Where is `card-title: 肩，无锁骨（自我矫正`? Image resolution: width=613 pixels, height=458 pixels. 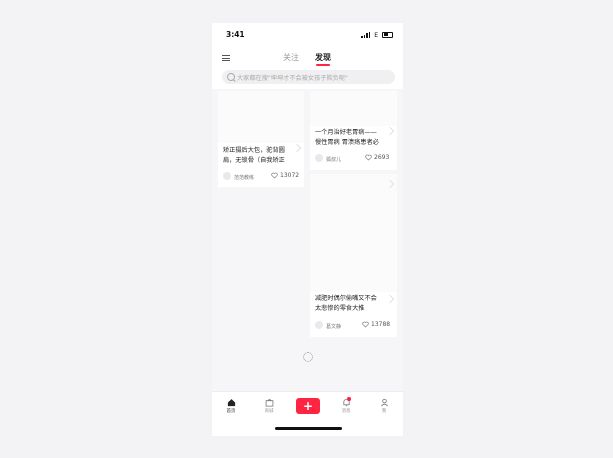 card-title: 肩，无锁骨（自我矫正 is located at coordinates (254, 160).